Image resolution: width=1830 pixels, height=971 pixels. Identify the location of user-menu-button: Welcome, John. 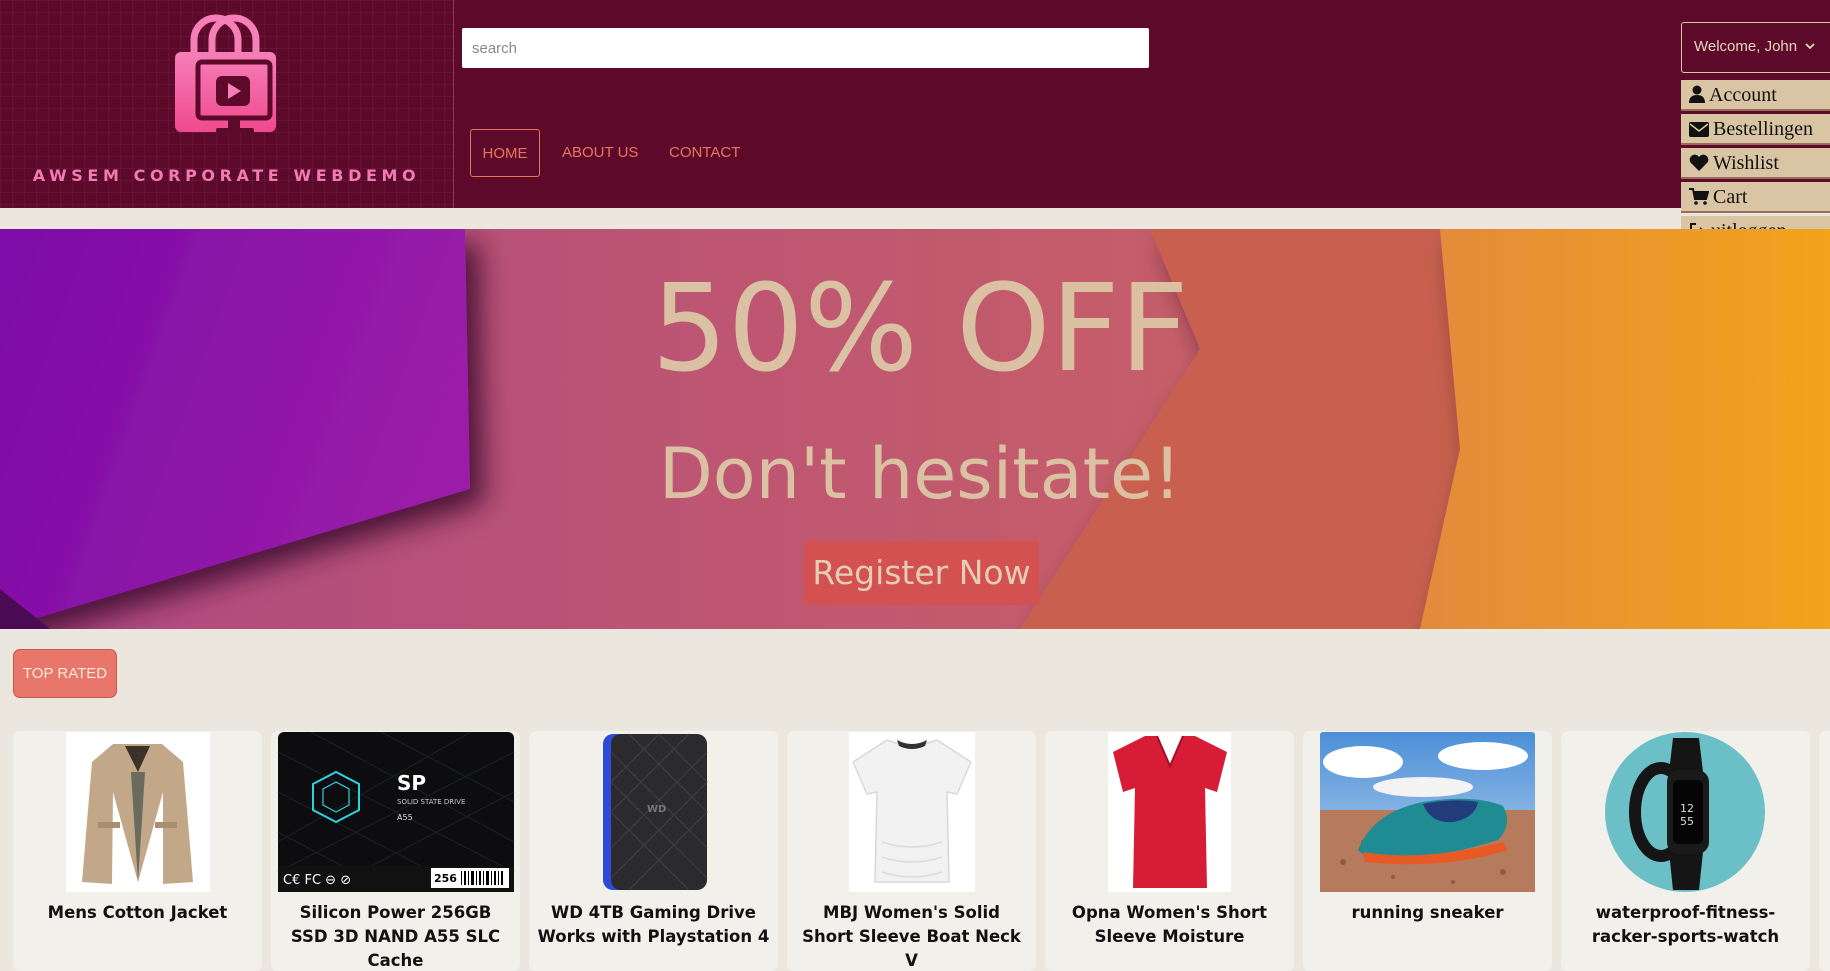
(1755, 47).